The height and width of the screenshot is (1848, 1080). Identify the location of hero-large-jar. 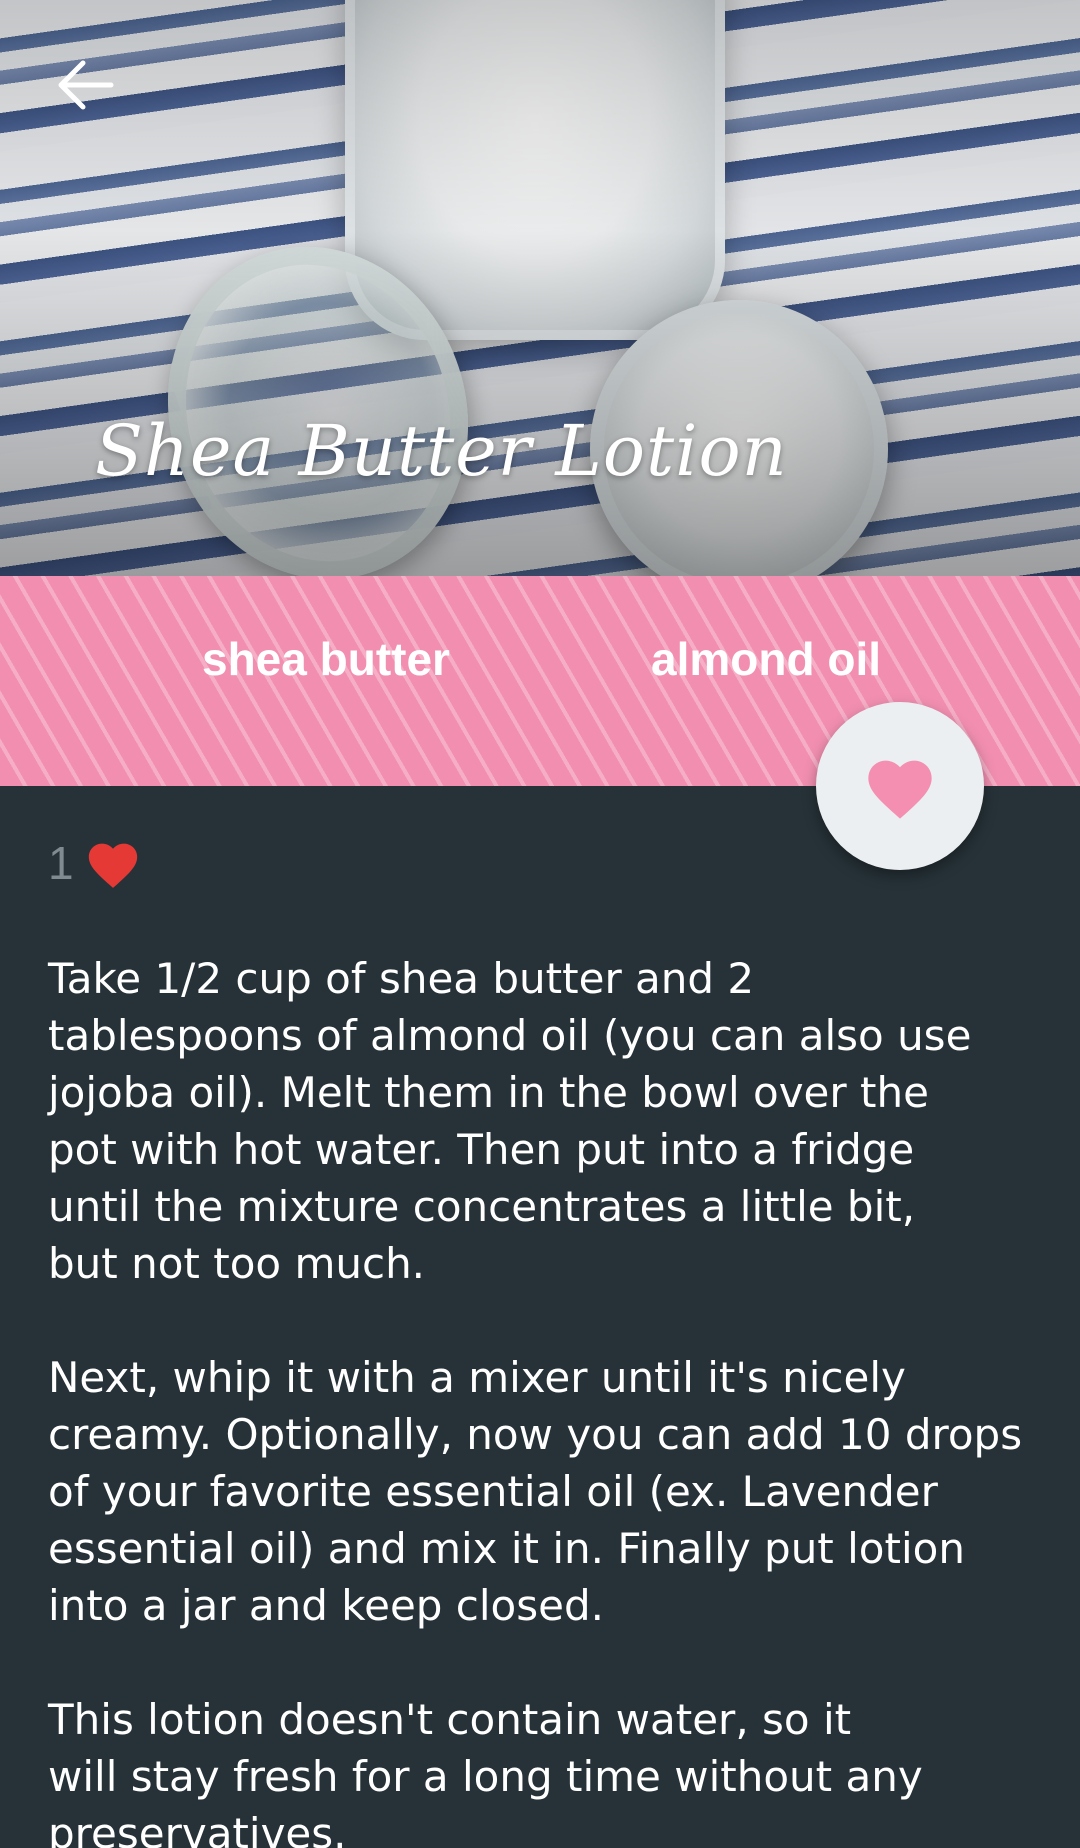
(535, 170).